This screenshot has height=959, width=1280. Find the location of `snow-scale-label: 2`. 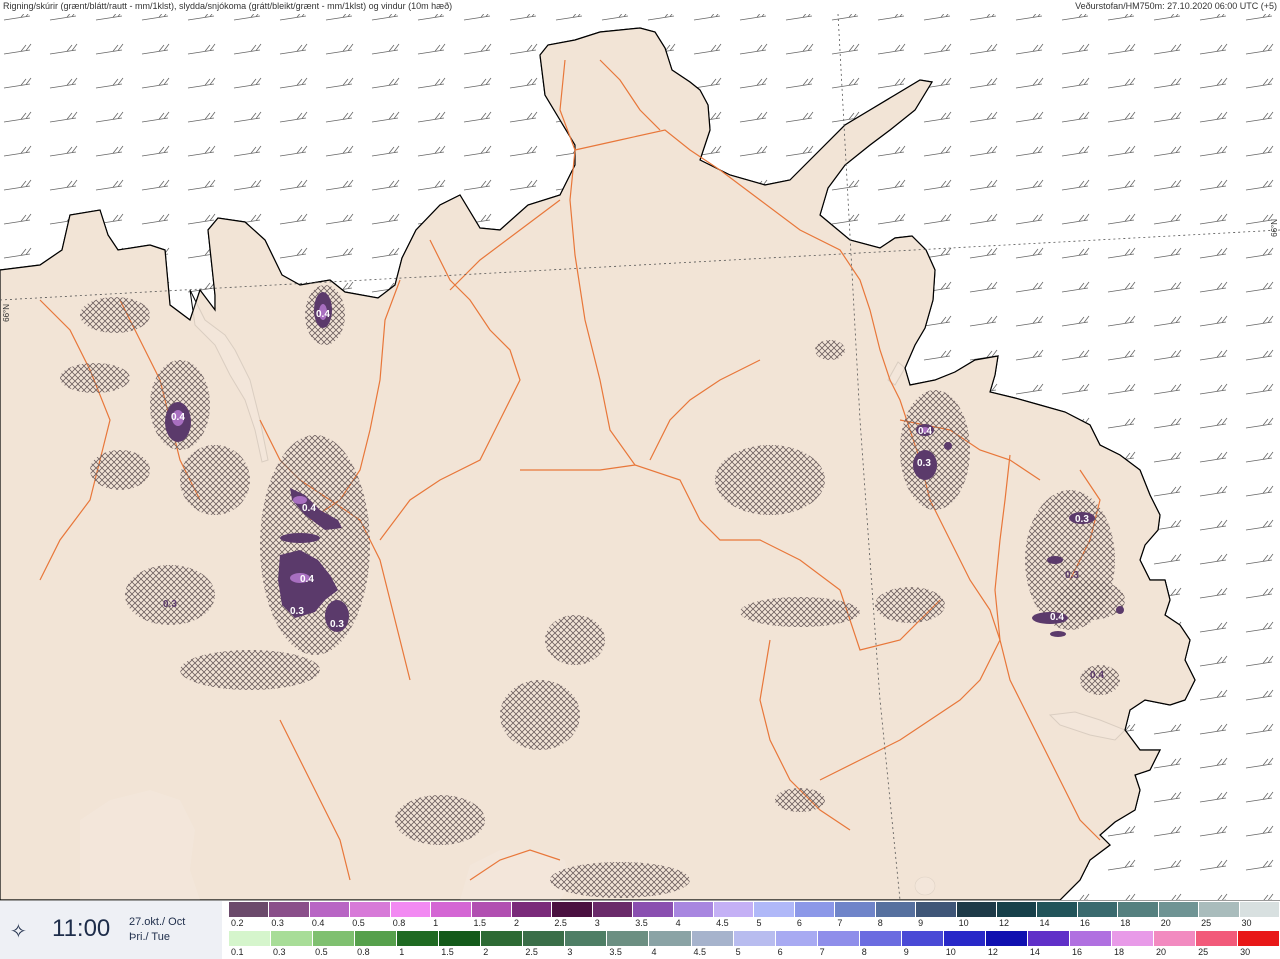

snow-scale-label: 2 is located at coordinates (516, 923).